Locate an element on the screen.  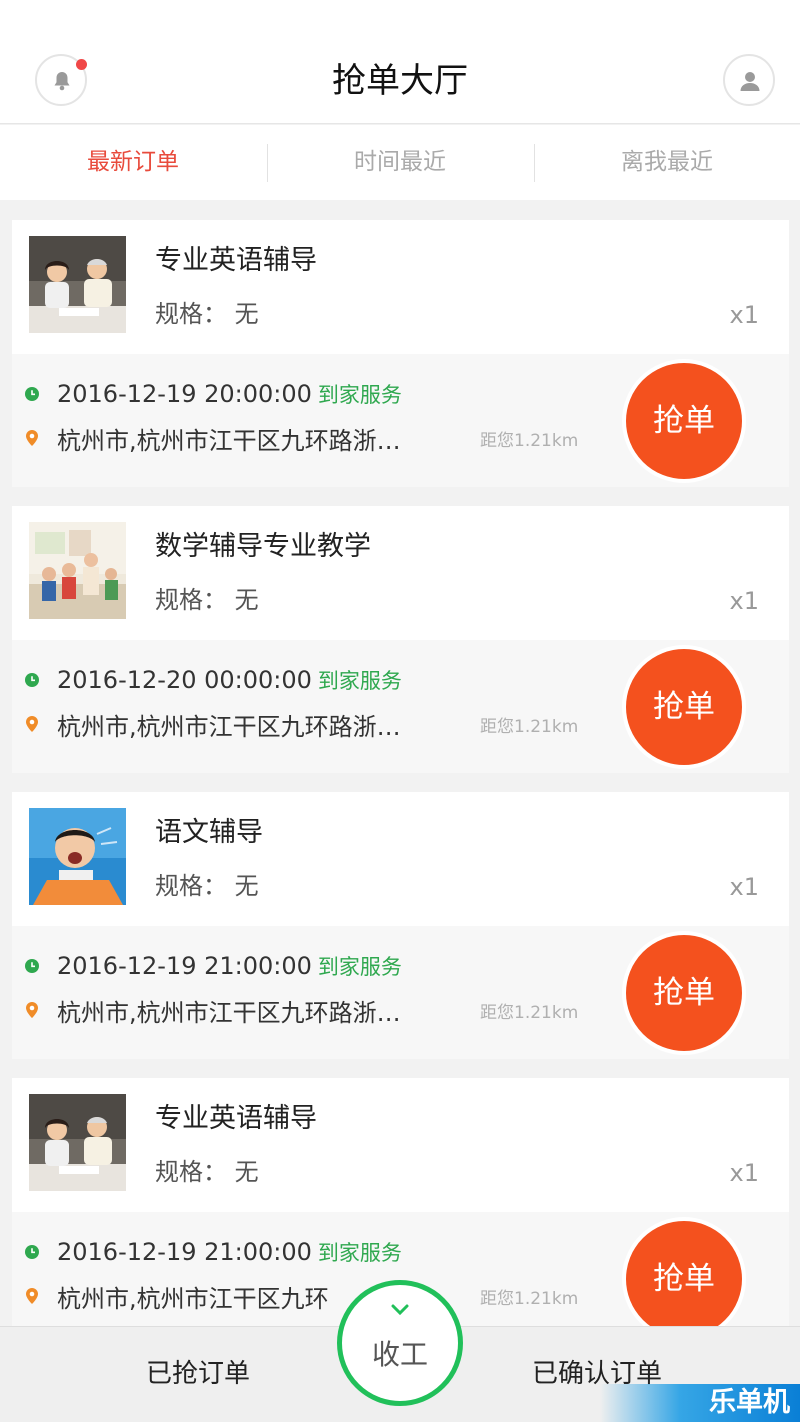
finish-work-button: 收工 is located at coordinates (400, 1343).